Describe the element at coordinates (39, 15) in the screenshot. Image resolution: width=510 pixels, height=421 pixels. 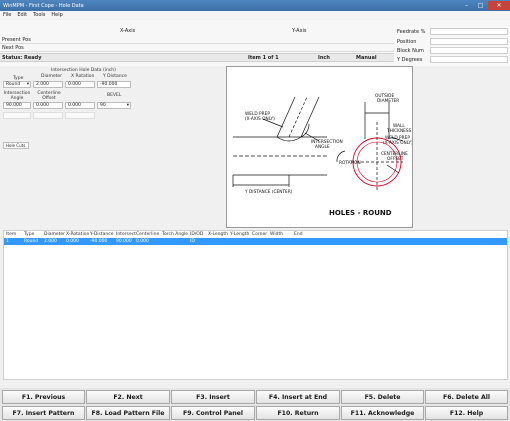
I see `menu-tools: Tools` at that location.